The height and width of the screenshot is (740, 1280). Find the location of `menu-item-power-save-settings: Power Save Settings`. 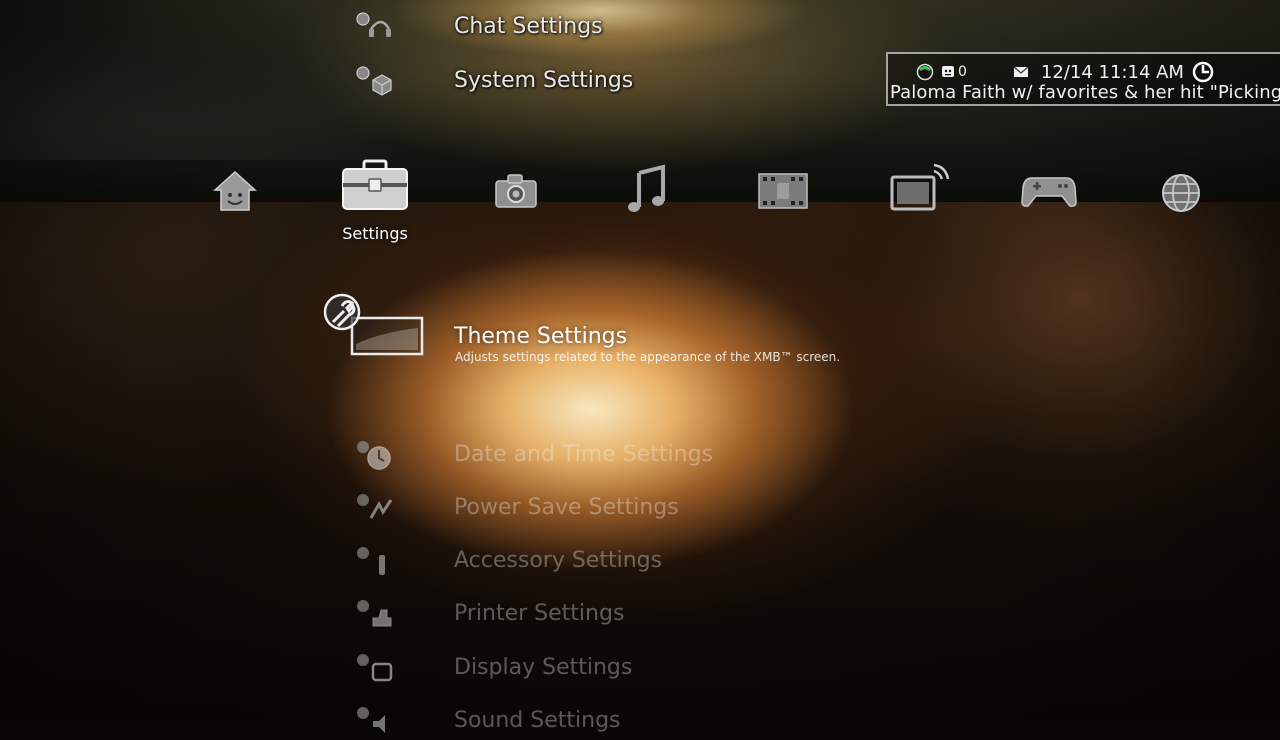

menu-item-power-save-settings: Power Save Settings is located at coordinates (514, 507).